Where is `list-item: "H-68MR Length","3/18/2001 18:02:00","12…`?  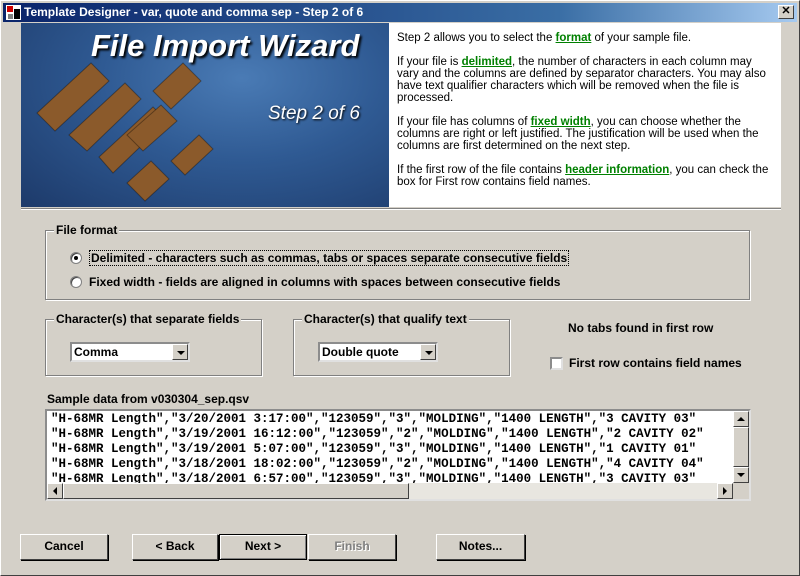
list-item: "H-68MR Length","3/18/2001 18:02:00","12… is located at coordinates (377, 464).